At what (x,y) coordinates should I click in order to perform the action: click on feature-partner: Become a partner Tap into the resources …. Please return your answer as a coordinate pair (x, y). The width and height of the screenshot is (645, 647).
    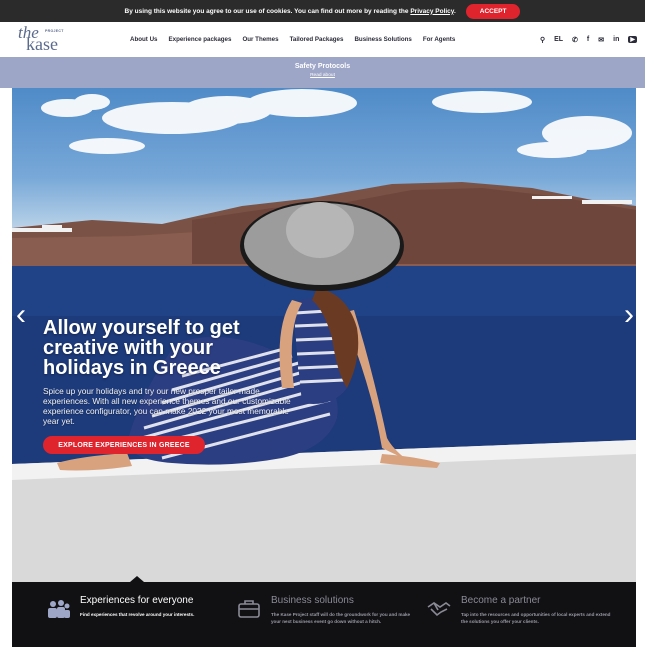
    Looking at the image, I should click on (521, 619).